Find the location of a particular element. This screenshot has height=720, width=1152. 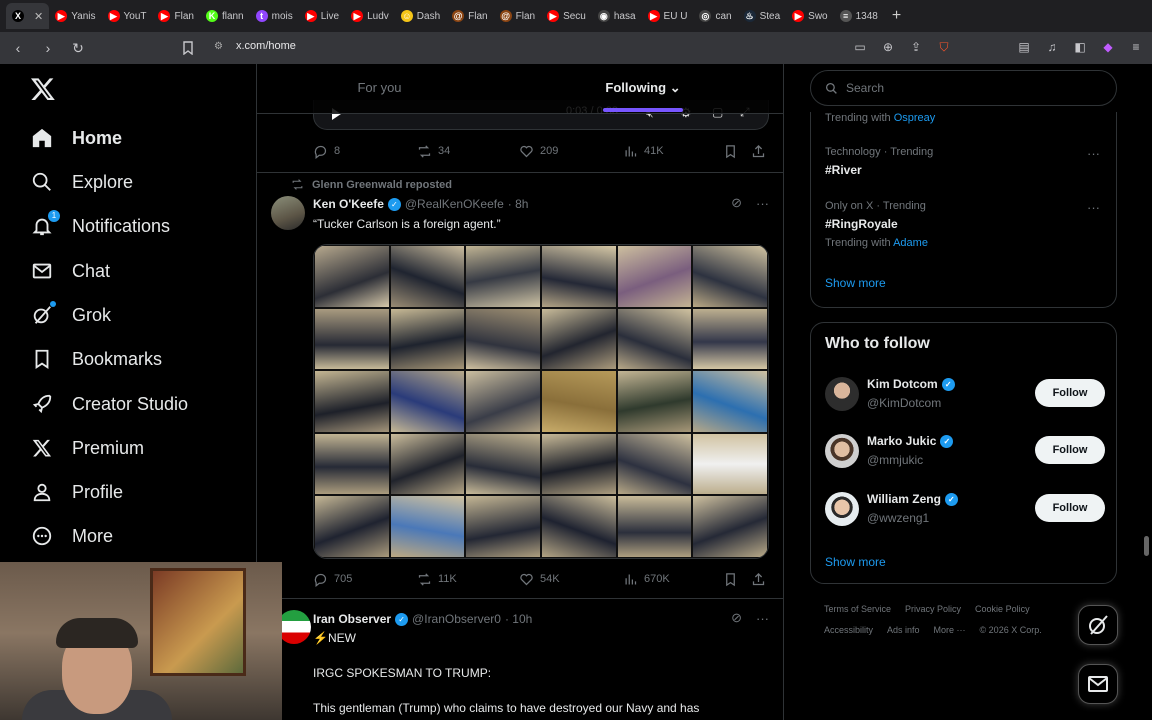

browser-tab: ≡ 1348 is located at coordinates (859, 16).